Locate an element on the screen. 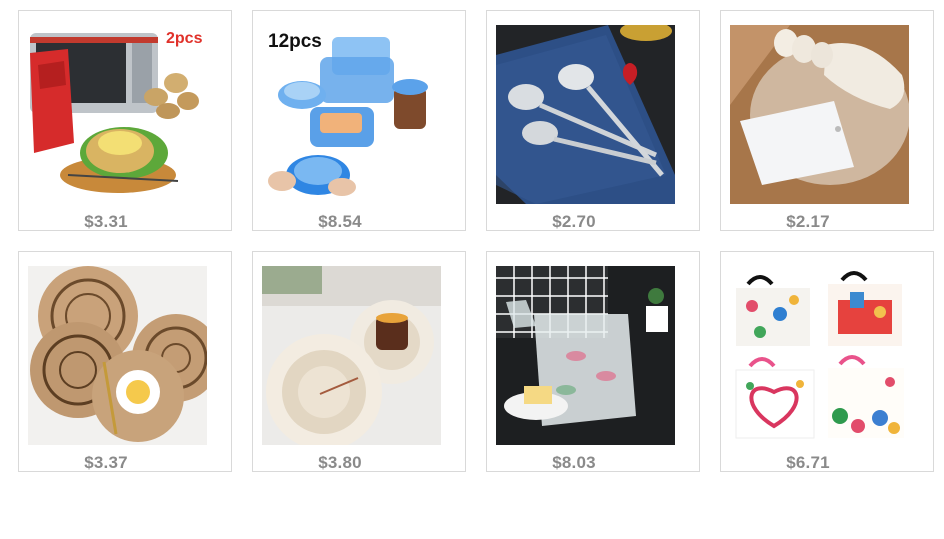 The width and height of the screenshot is (944, 539). product-card: $3.80 is located at coordinates (359, 361).